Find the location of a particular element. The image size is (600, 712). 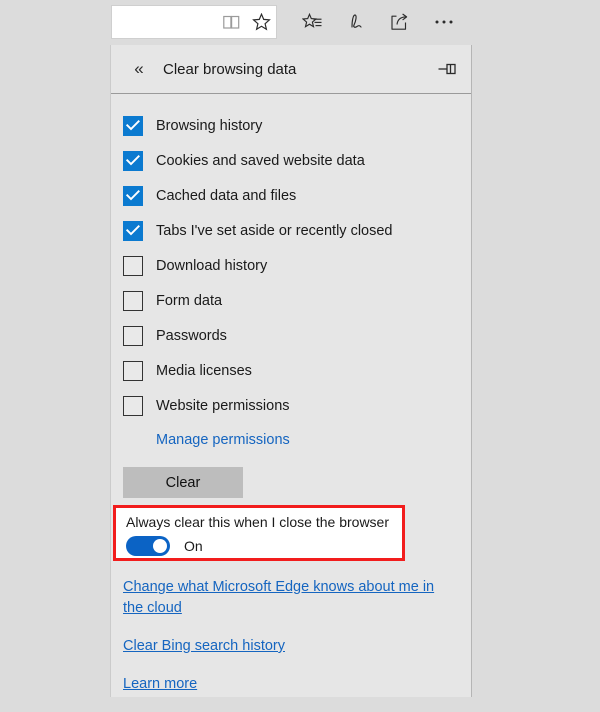

option-row: Cached data and files is located at coordinates (291, 195).